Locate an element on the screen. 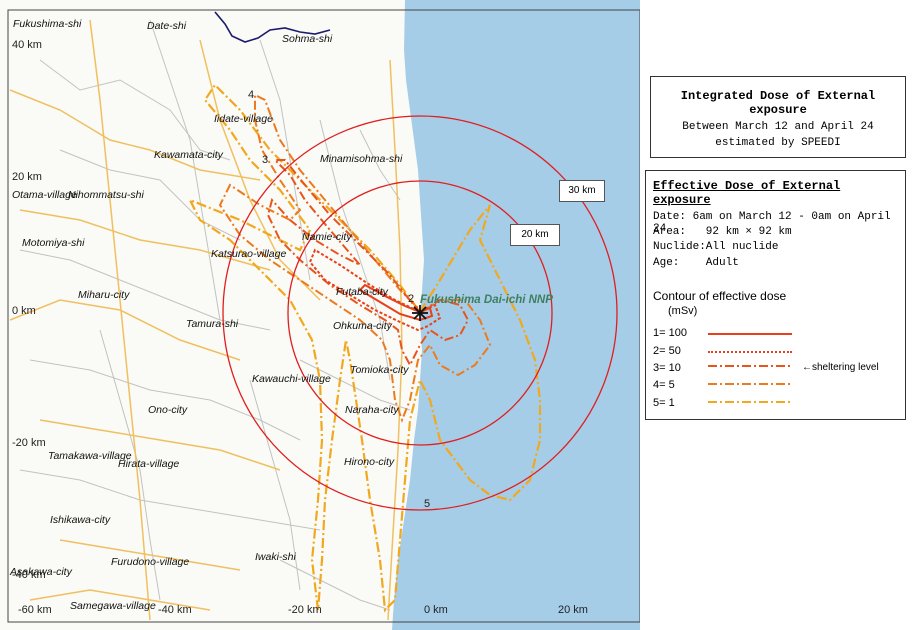  legend-level-3: 3= 10 is located at coordinates (667, 368).